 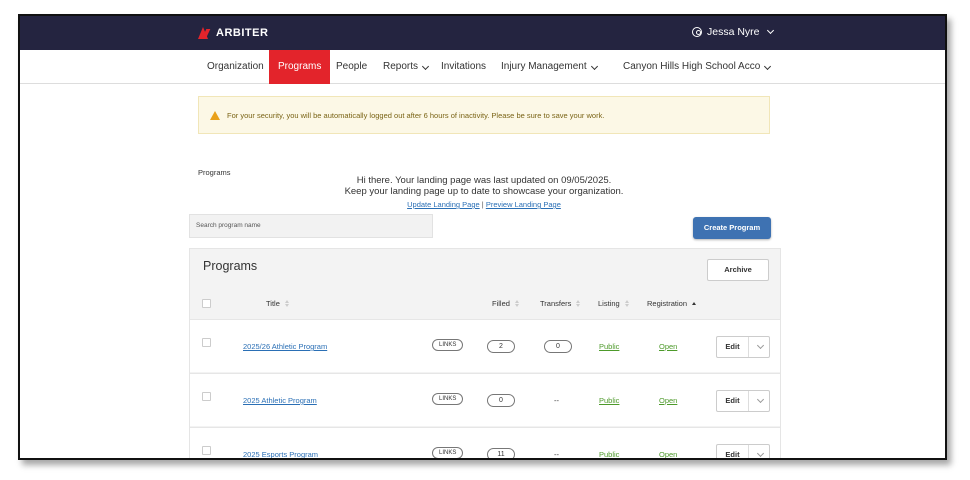 I want to click on column-listing: Listing, so click(x=613, y=303).